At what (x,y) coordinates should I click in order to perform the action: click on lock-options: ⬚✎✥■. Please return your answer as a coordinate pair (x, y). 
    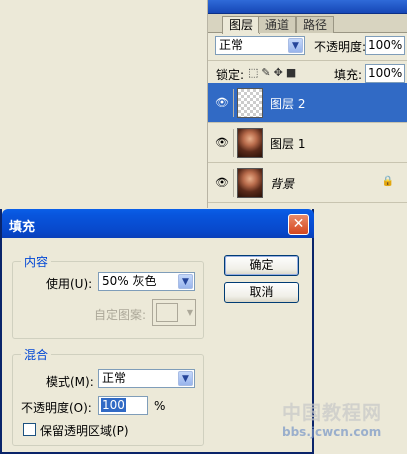
    Looking at the image, I should click on (273, 72).